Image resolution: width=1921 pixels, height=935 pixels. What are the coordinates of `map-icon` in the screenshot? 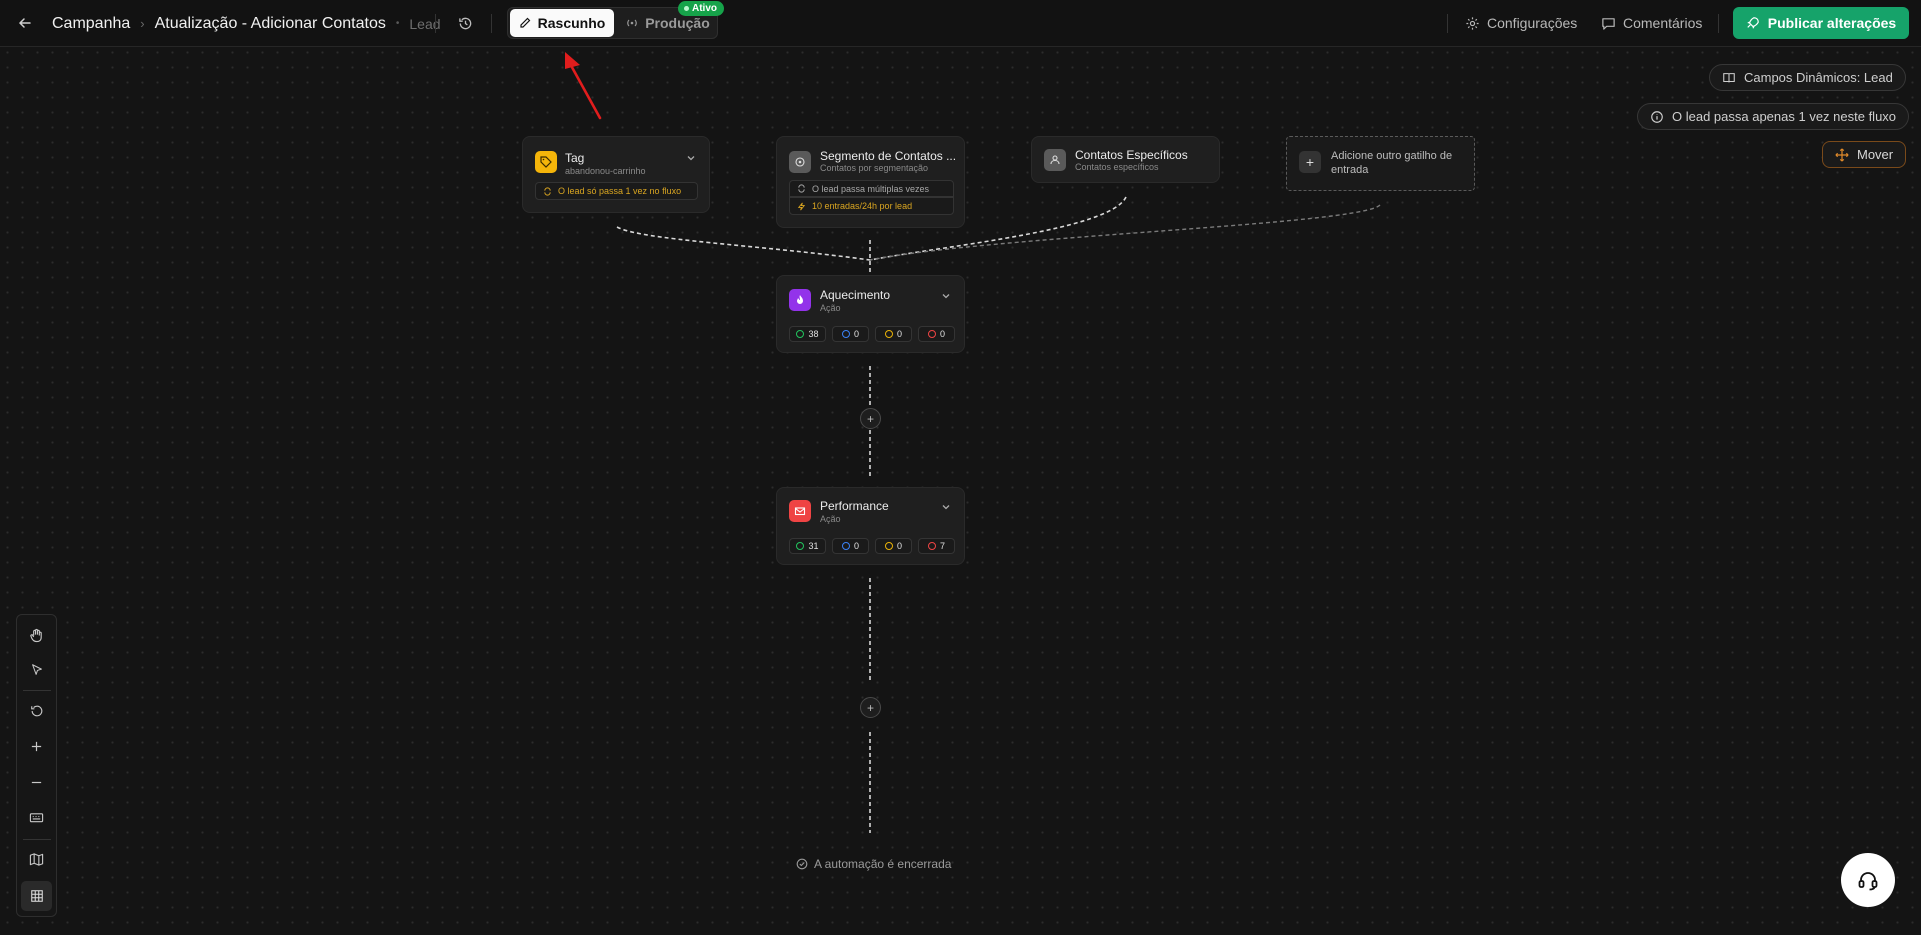 It's located at (36, 859).